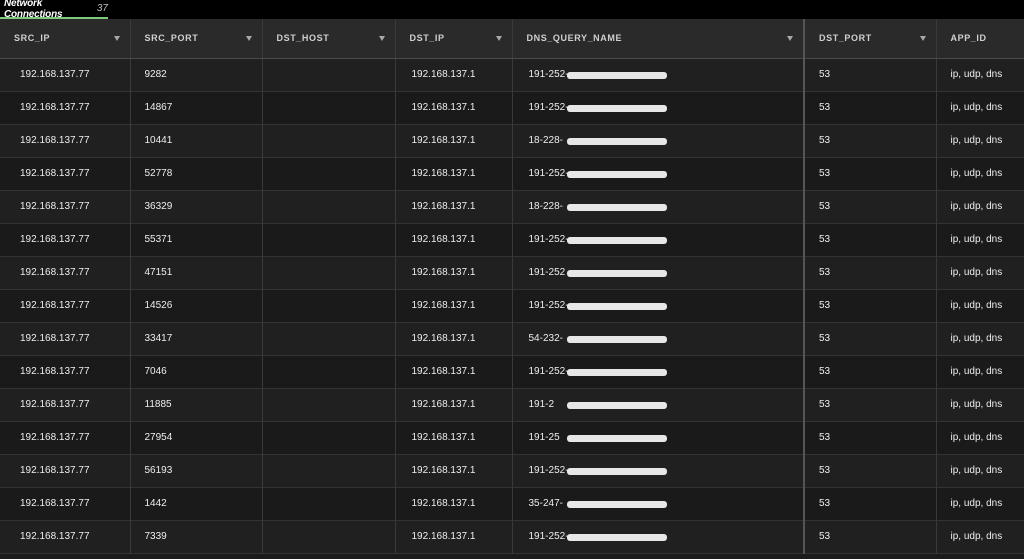 The width and height of the screenshot is (1024, 559). I want to click on column-label: DNS_QUERY_NAME, so click(574, 38).